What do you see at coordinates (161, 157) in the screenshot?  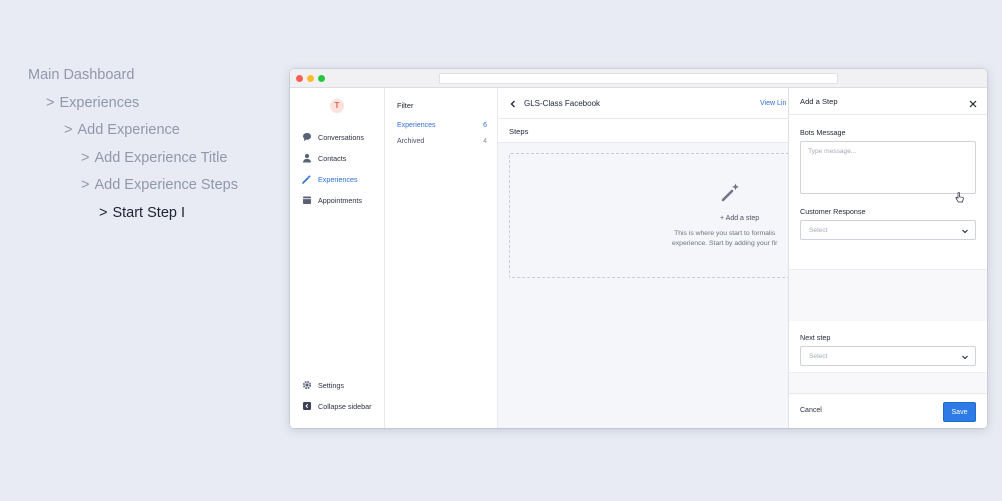 I see `breadcrumb-label: Add Experience Title` at bounding box center [161, 157].